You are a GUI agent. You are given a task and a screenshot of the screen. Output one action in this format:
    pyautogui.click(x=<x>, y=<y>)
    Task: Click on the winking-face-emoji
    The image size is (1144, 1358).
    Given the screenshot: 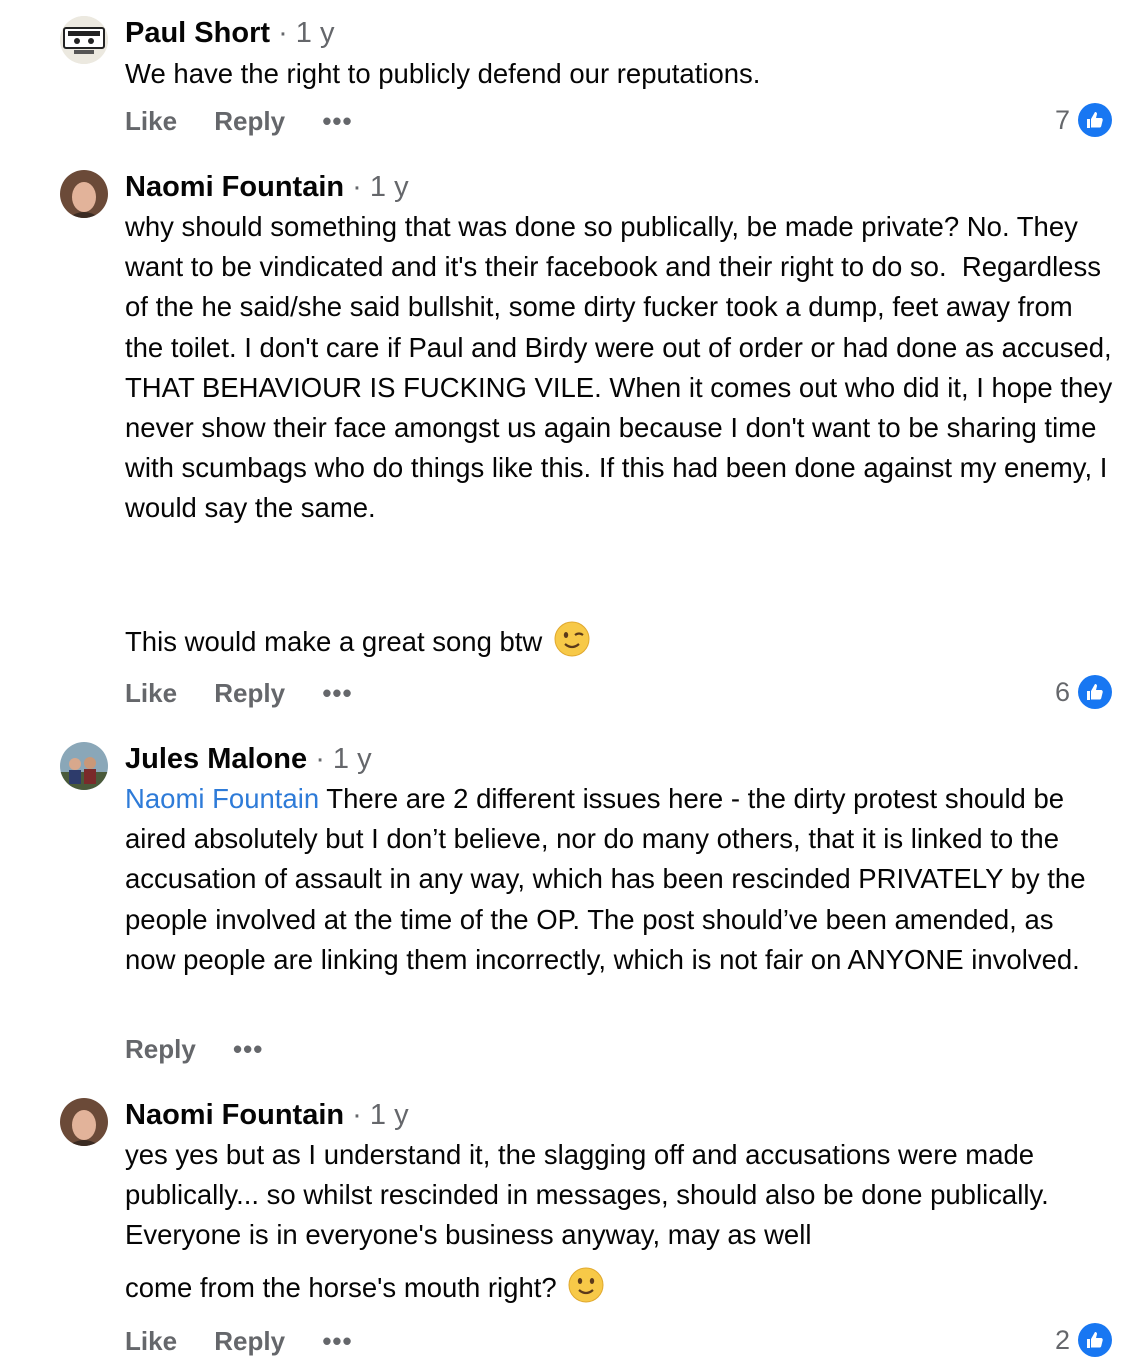 What is the action you would take?
    pyautogui.click(x=572, y=639)
    